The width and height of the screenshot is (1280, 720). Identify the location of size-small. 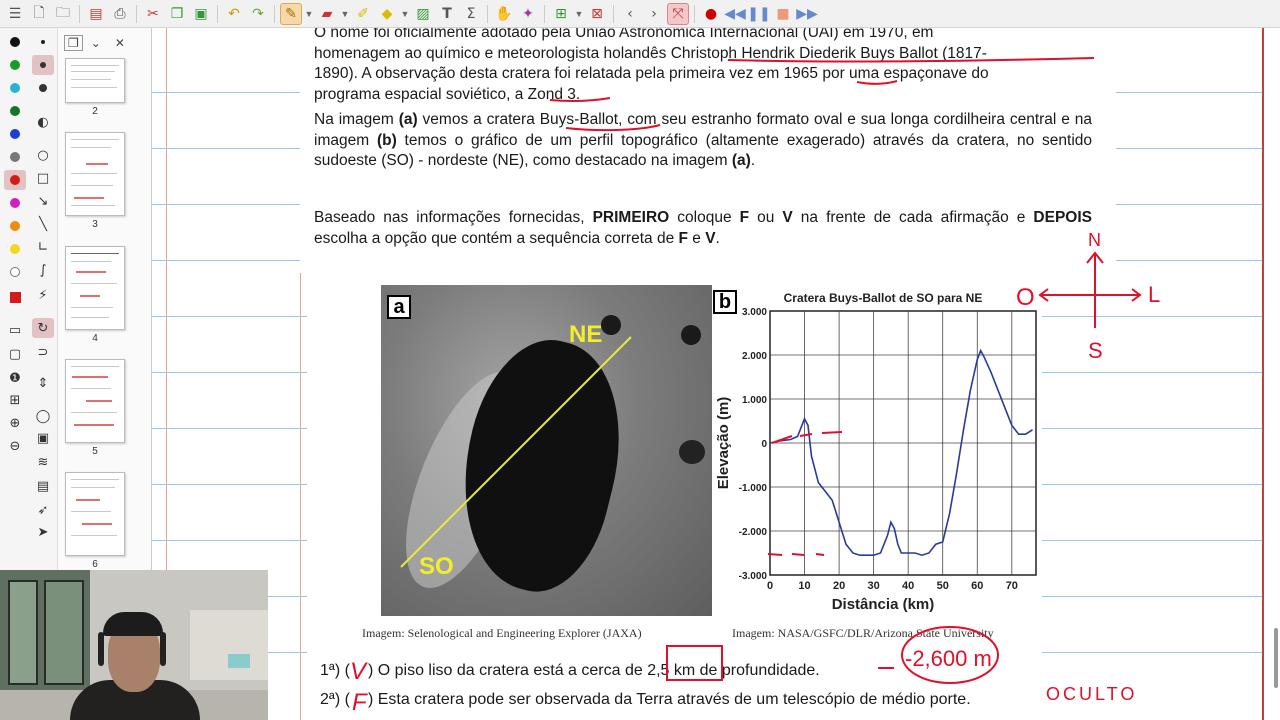
(43, 42).